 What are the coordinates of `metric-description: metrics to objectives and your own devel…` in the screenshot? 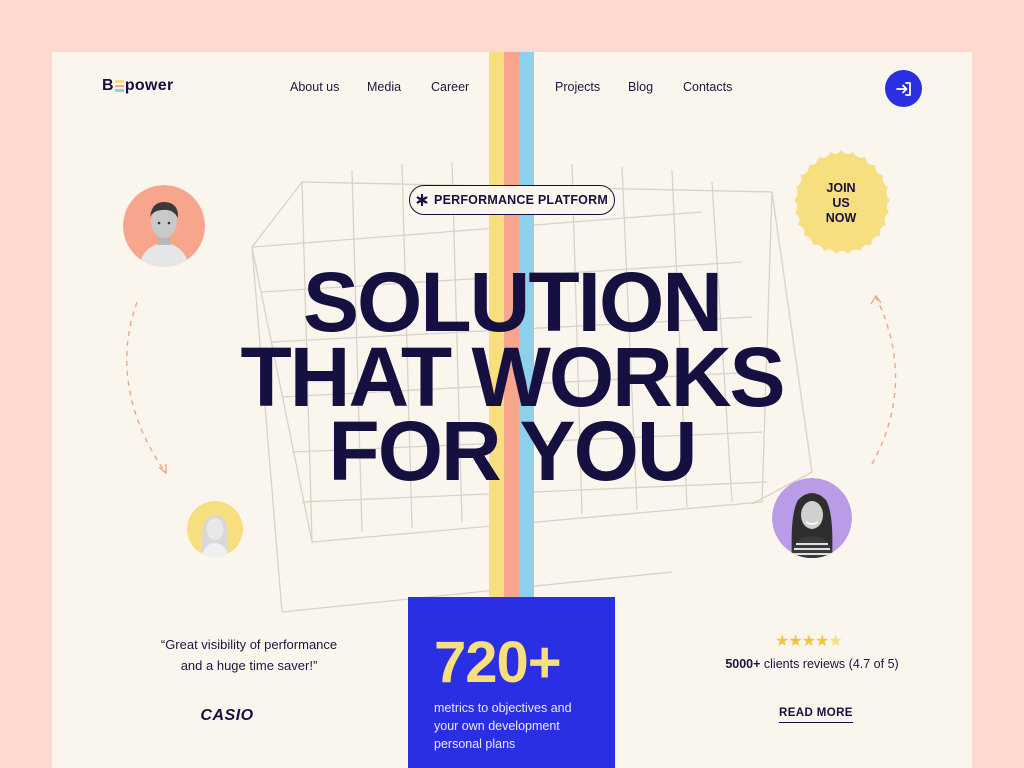 It's located at (503, 726).